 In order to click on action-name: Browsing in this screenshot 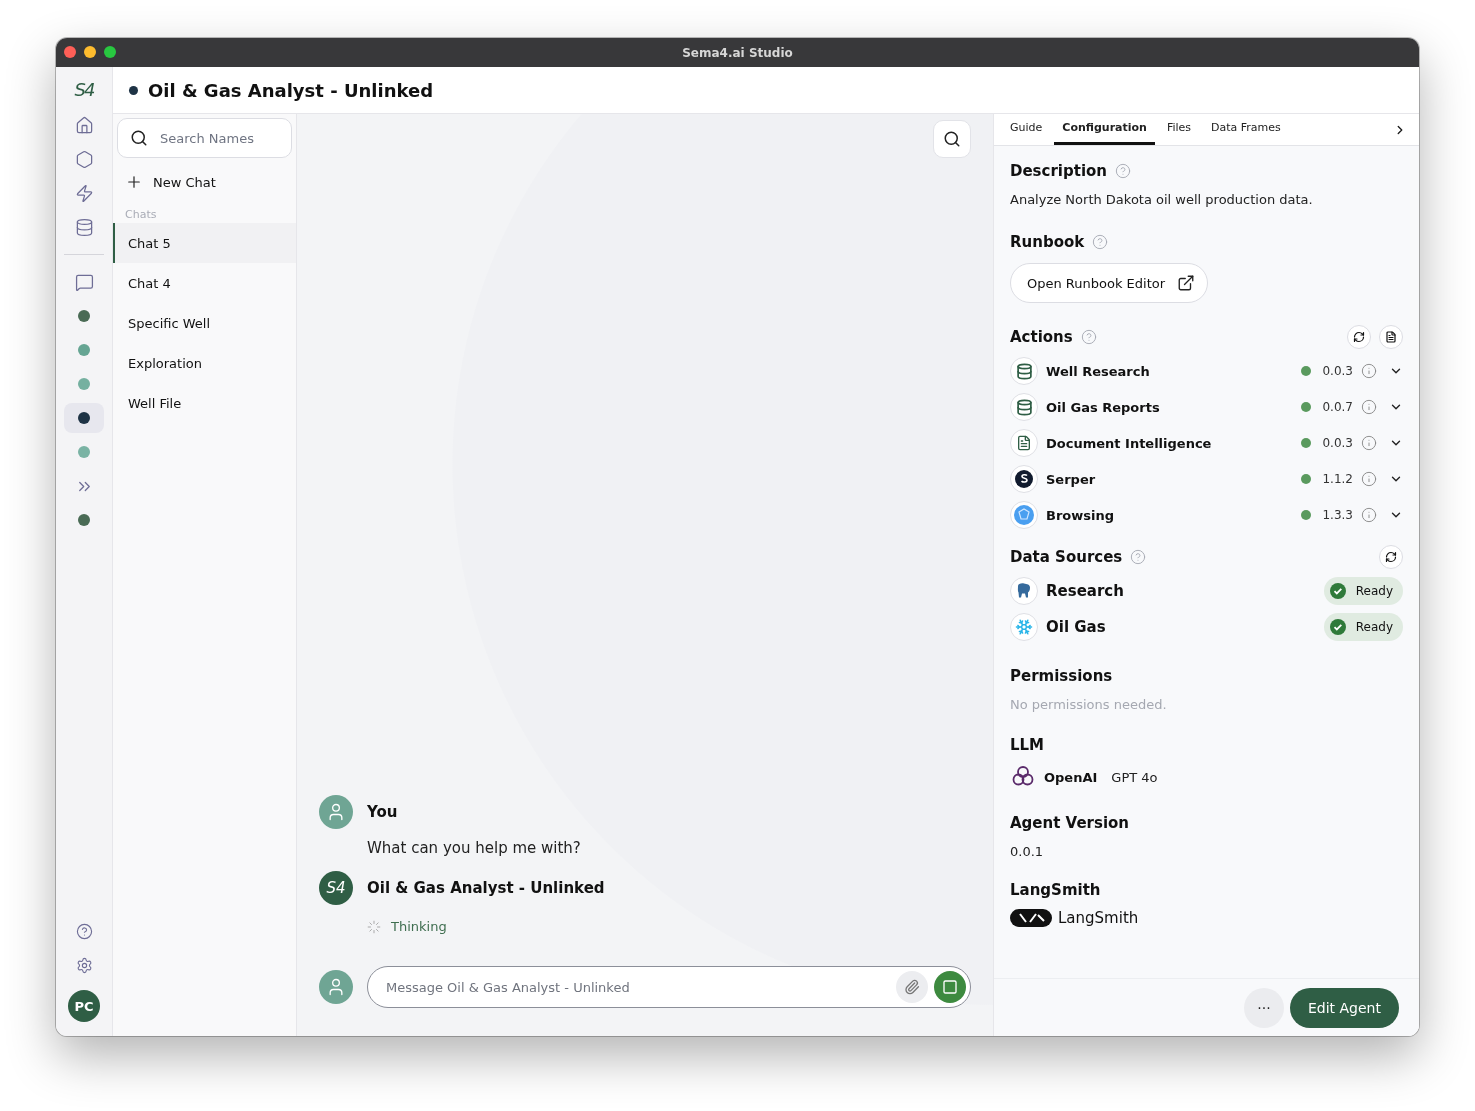, I will do `click(1080, 515)`.